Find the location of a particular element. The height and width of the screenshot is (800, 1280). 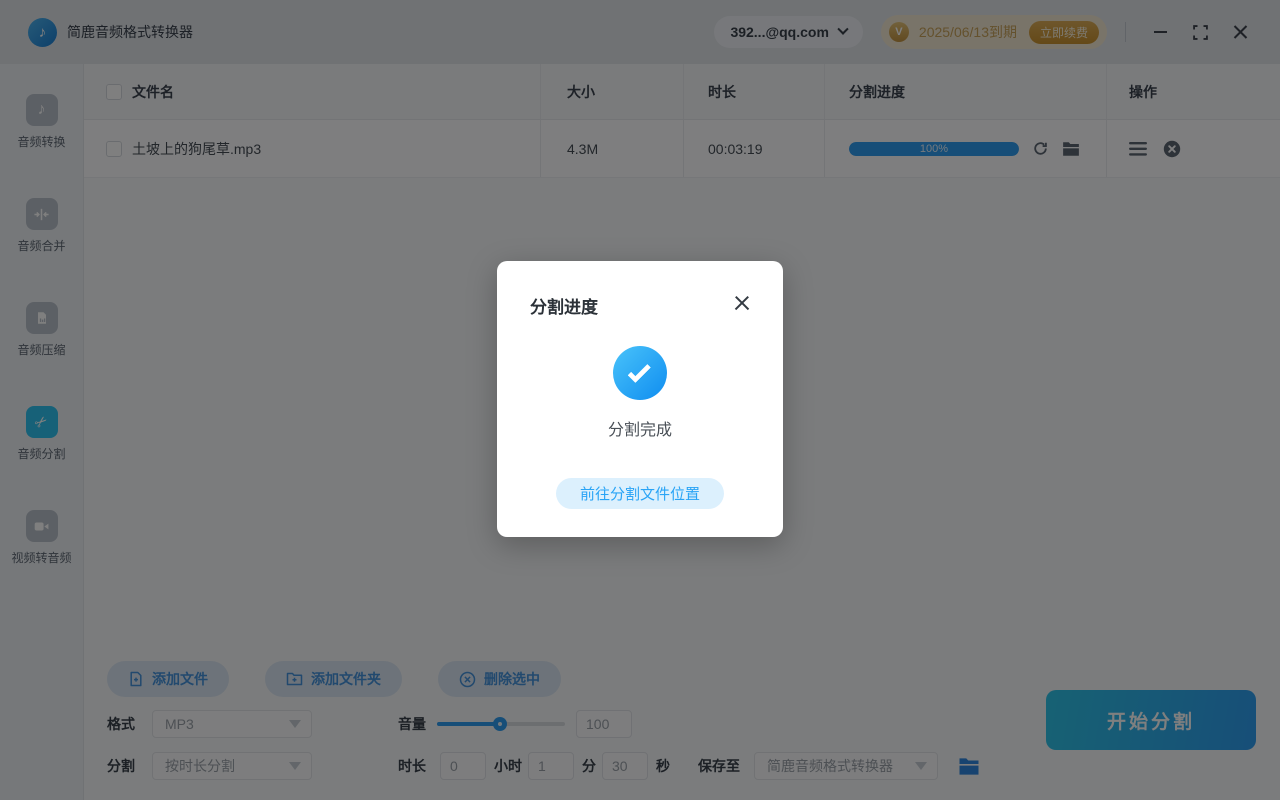

dialog-title: 分割进度 is located at coordinates (564, 307).